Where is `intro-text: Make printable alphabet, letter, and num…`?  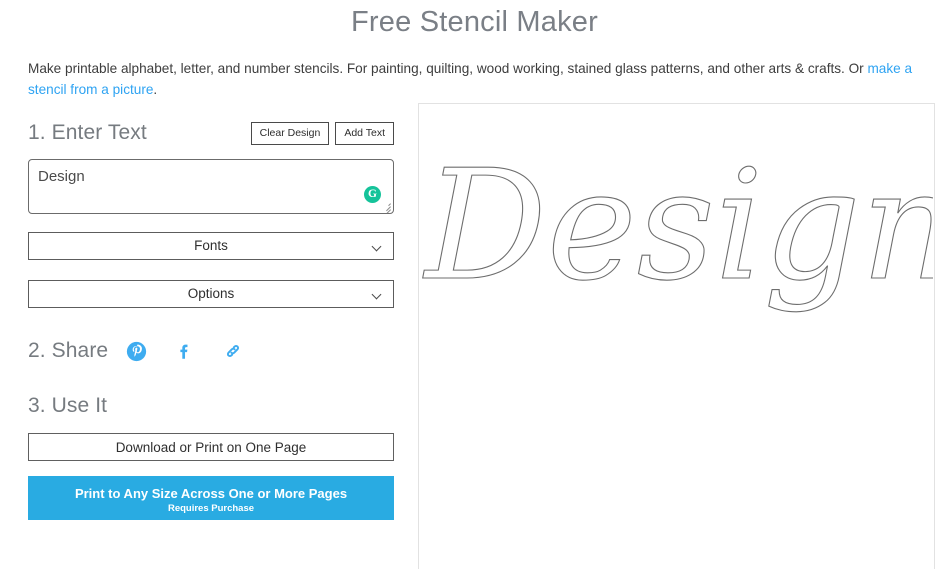 intro-text: Make printable alphabet, letter, and num… is located at coordinates (448, 68).